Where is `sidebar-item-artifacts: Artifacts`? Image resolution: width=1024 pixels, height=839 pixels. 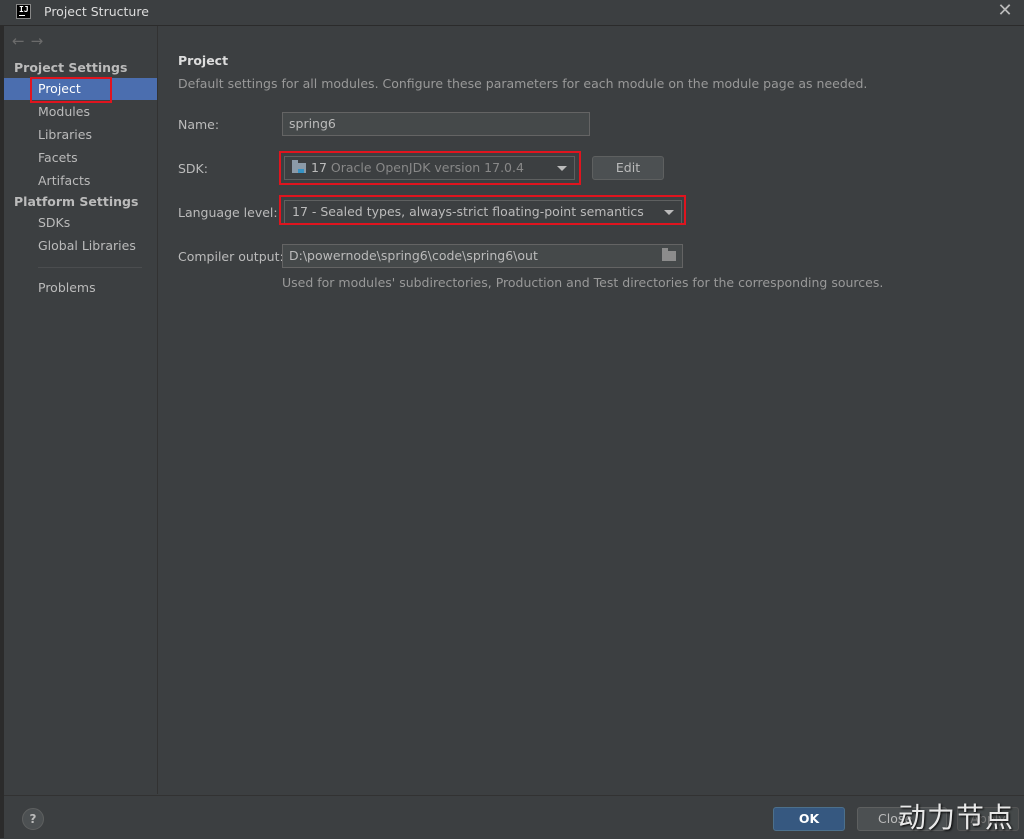
sidebar-item-artifacts: Artifacts is located at coordinates (80, 181).